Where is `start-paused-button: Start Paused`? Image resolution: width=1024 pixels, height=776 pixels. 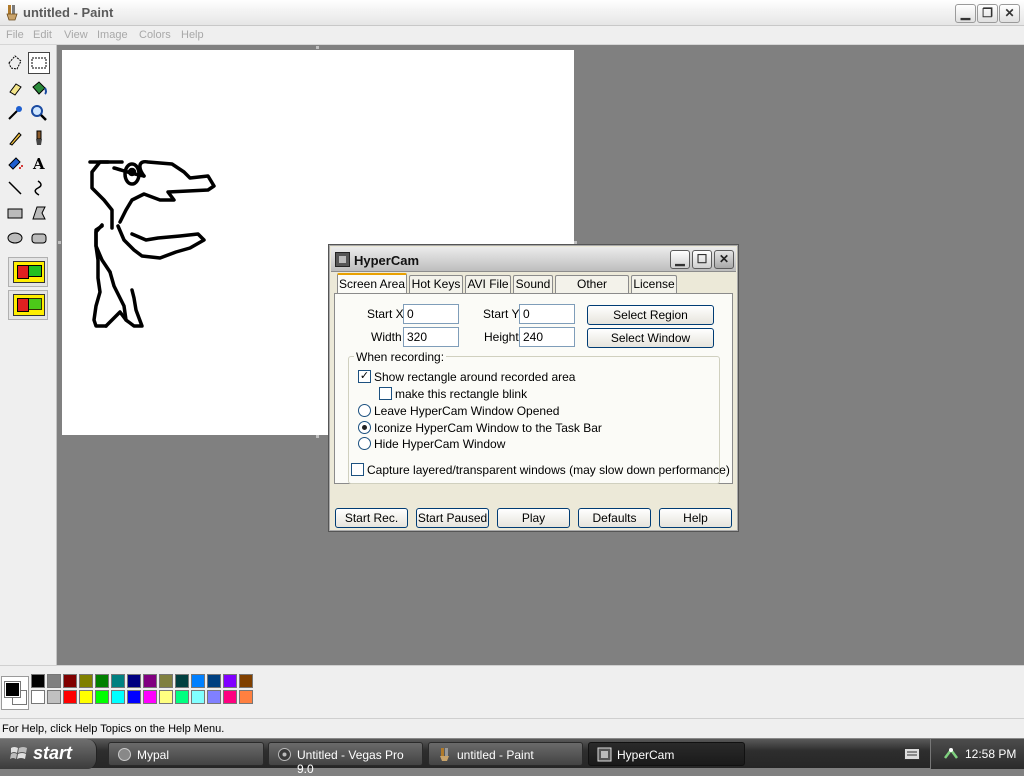
start-paused-button: Start Paused is located at coordinates (452, 518).